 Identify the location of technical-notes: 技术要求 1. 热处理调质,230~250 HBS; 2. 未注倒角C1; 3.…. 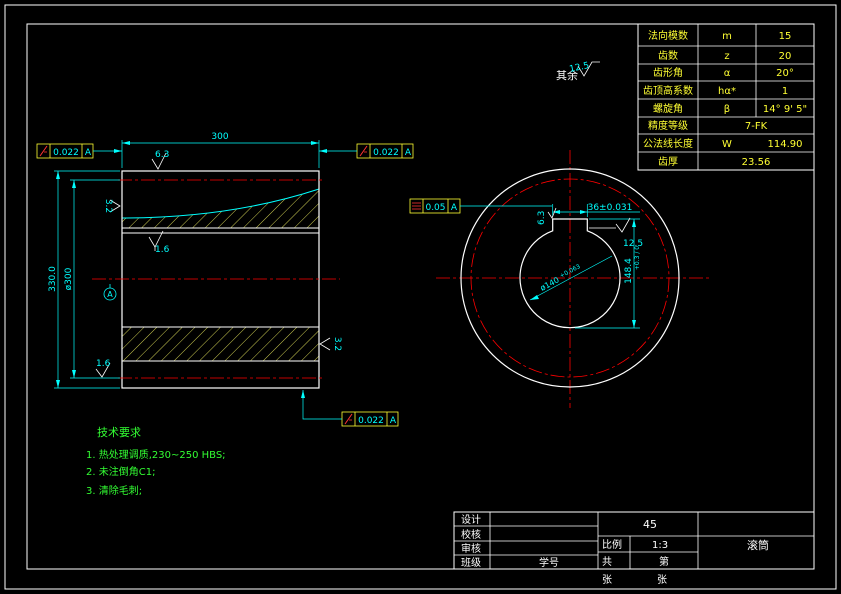
(156, 461).